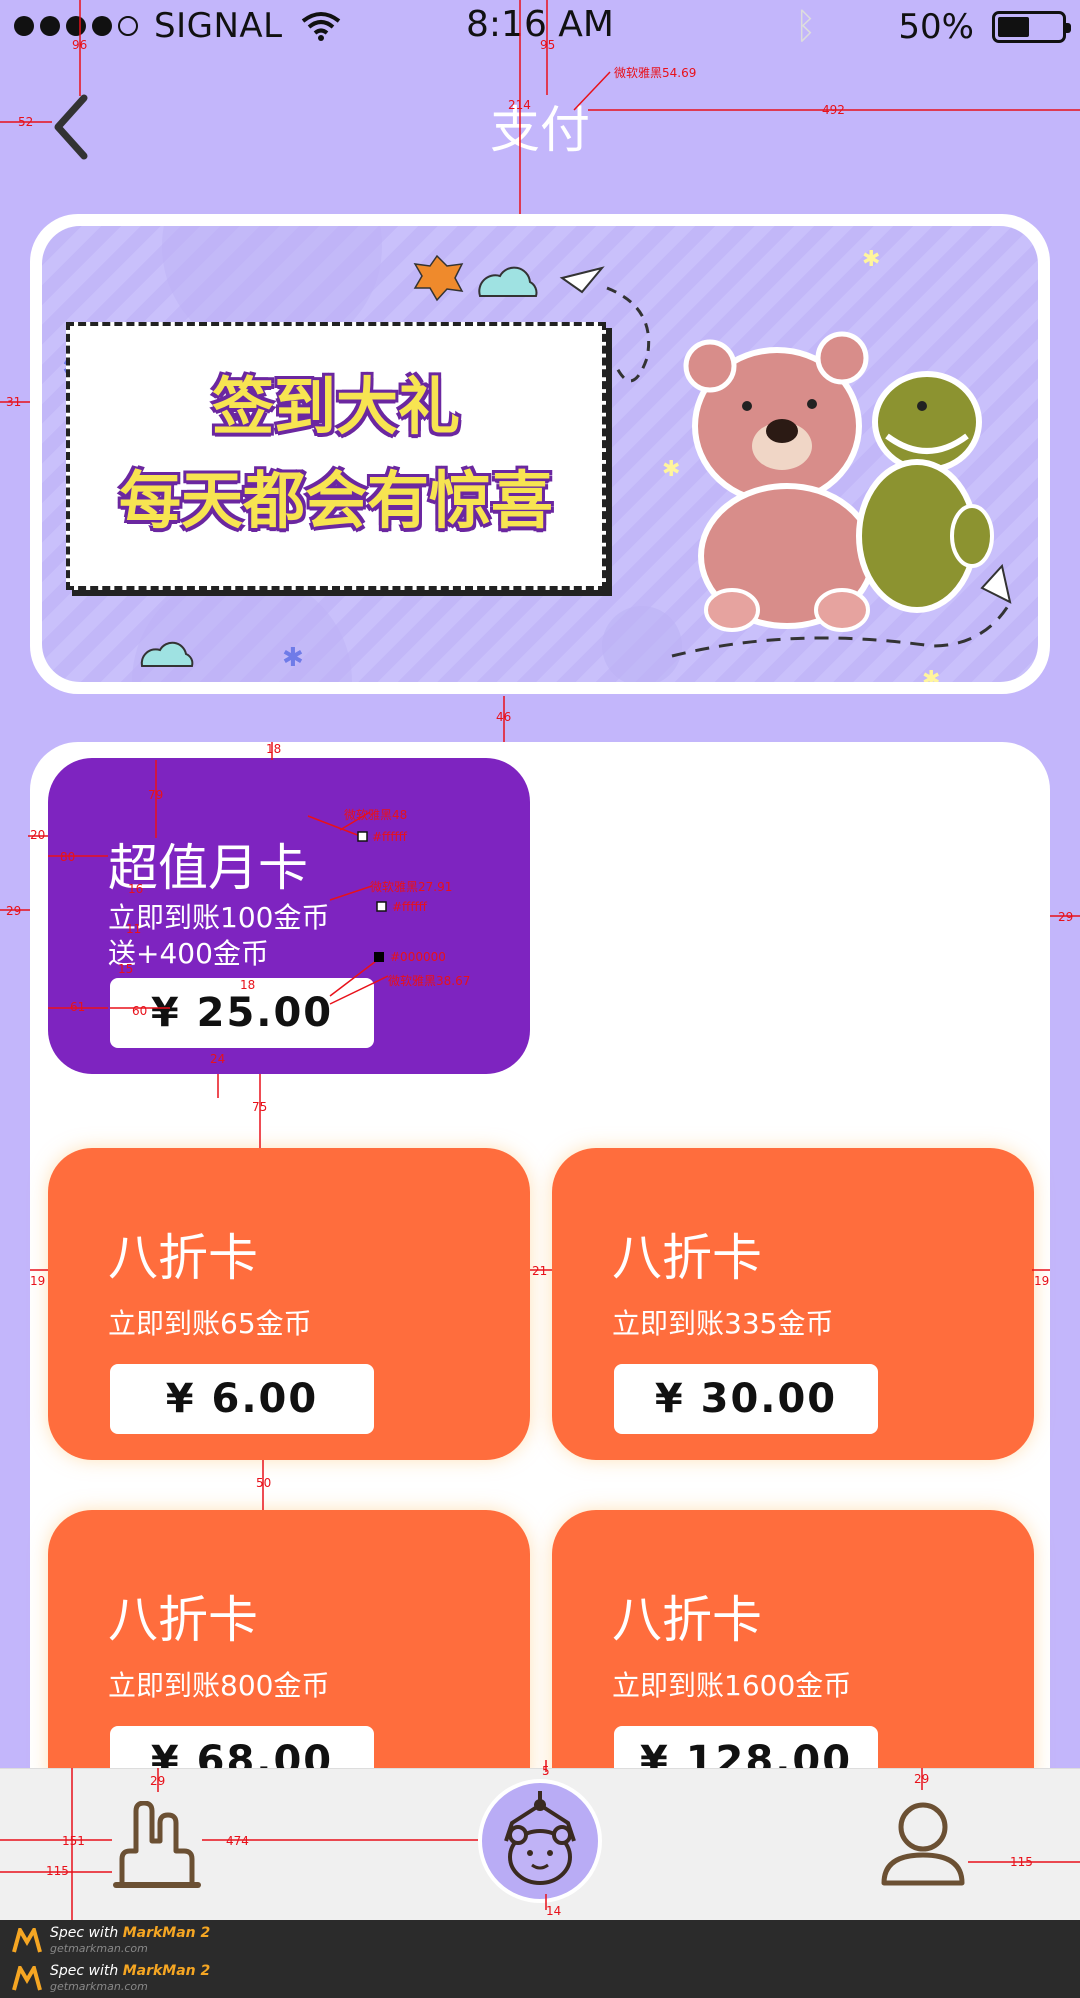  Describe the element at coordinates (78, 1007) in the screenshot. I see `measurement-label: 61` at that location.